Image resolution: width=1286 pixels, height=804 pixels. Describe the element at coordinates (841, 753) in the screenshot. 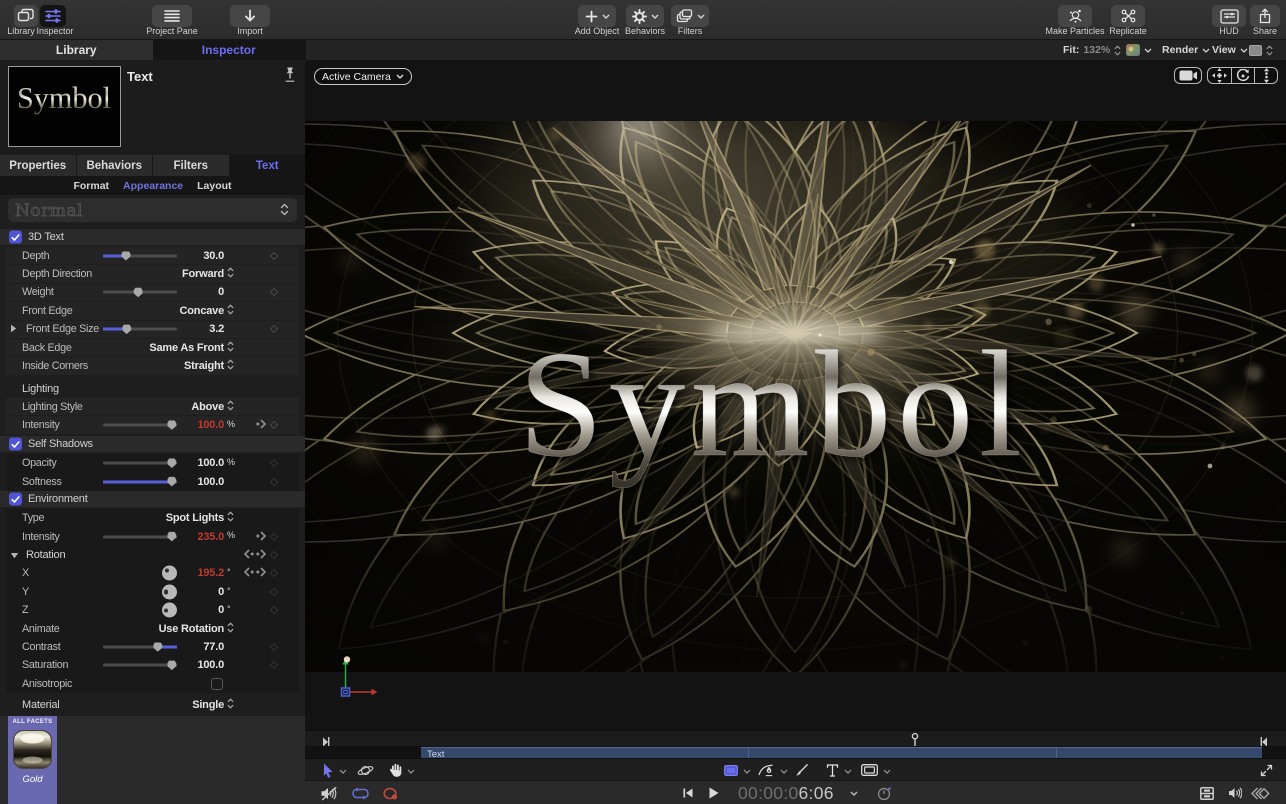

I see `timeline-track-text: Text` at that location.